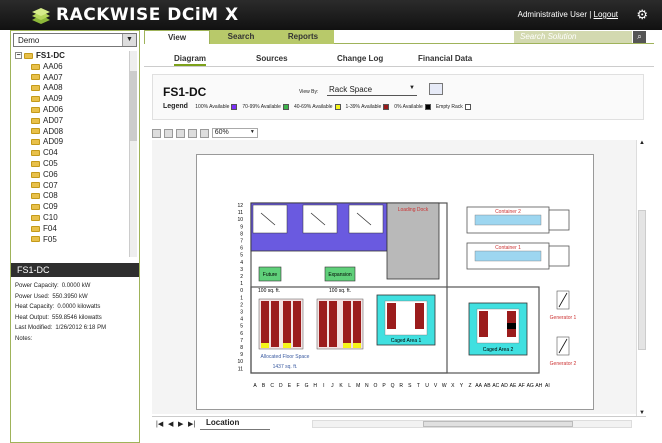 The height and width of the screenshot is (443, 662). Describe the element at coordinates (133, 154) in the screenshot. I see `tree-scrollbar` at that location.